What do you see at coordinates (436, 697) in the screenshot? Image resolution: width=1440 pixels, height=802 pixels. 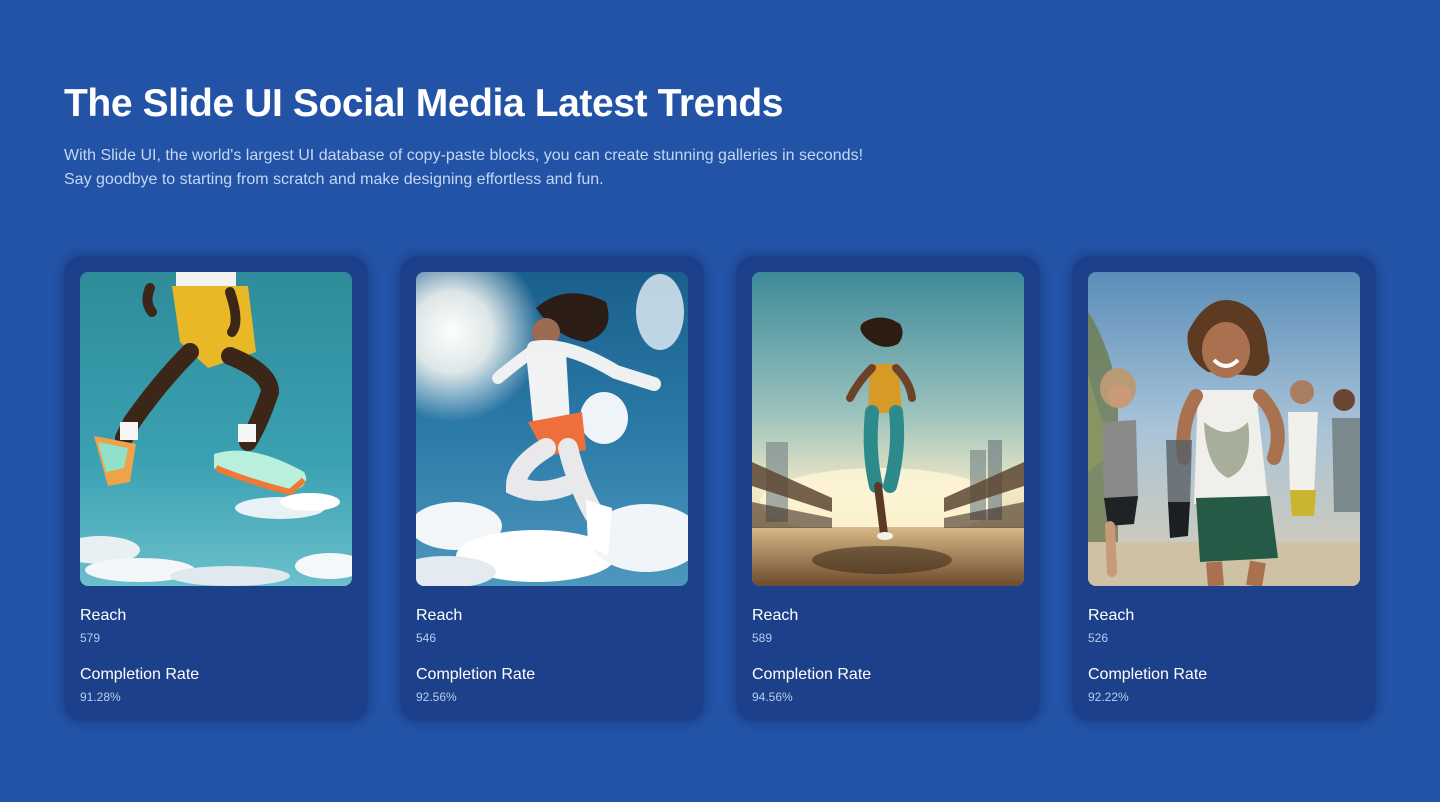 I see `completion-value: 92.56%` at bounding box center [436, 697].